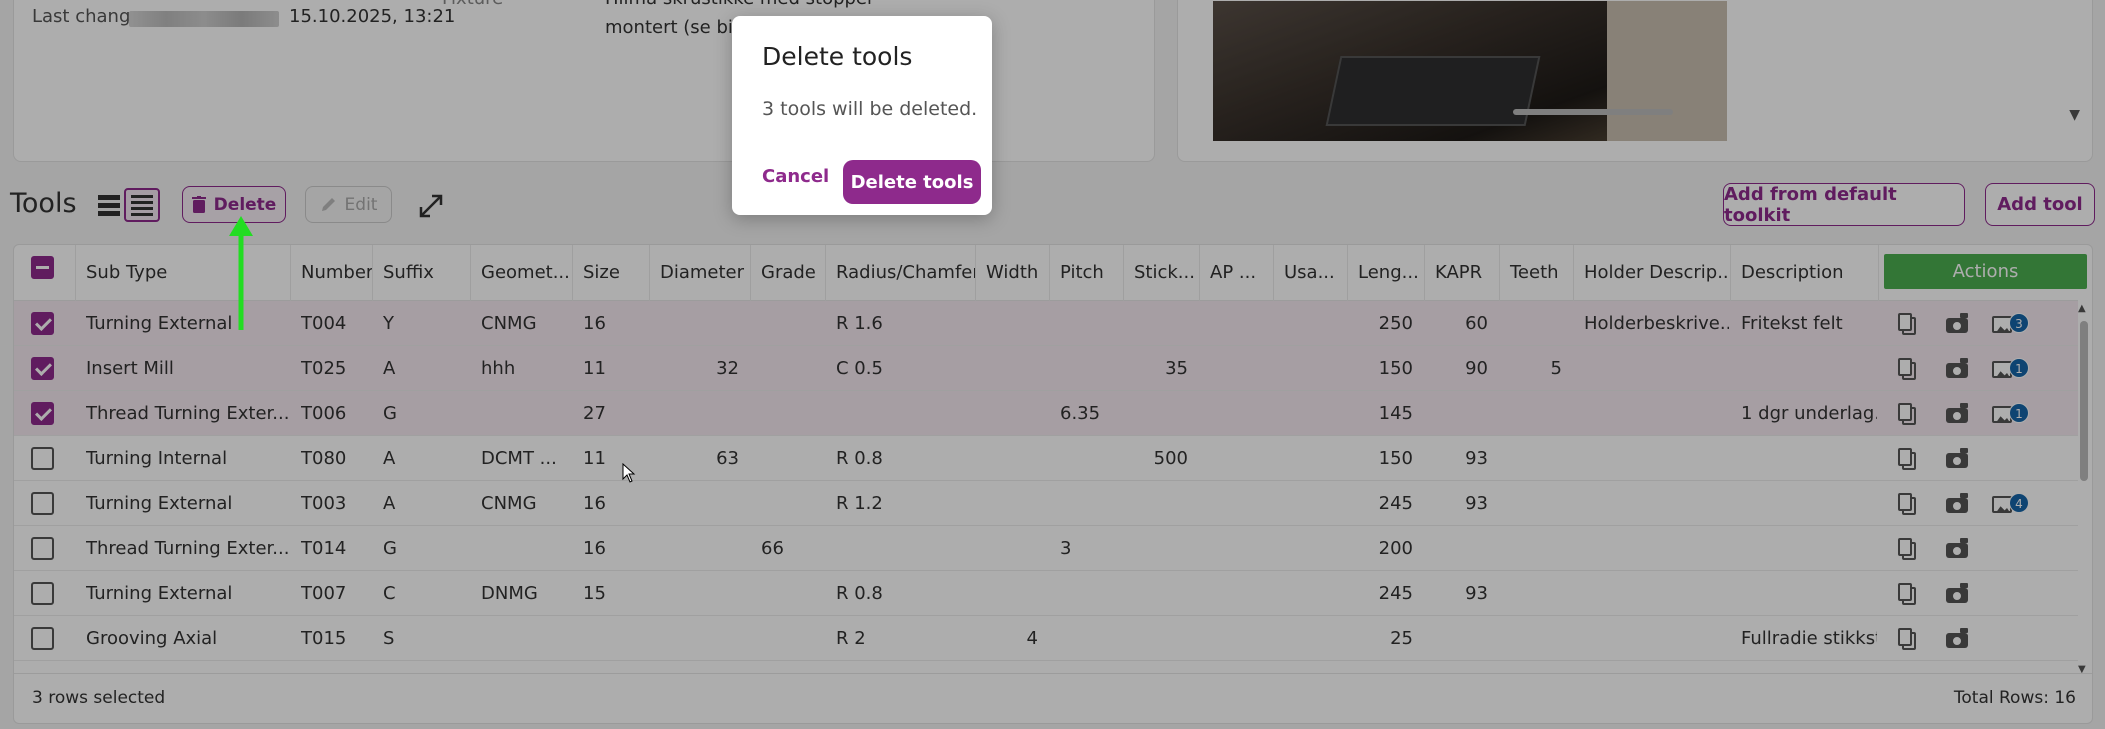 This screenshot has width=2105, height=729. I want to click on confirm-delete-button: Delete tools, so click(912, 182).